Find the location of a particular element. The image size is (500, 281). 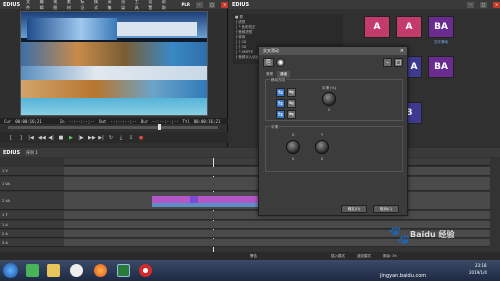

overwrite-icon: ⇩ is located at coordinates (131, 138).